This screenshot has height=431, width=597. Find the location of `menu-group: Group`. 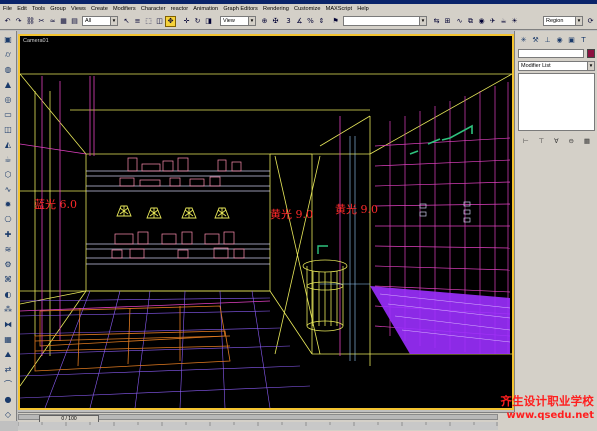

menu-group: Group is located at coordinates (58, 9).